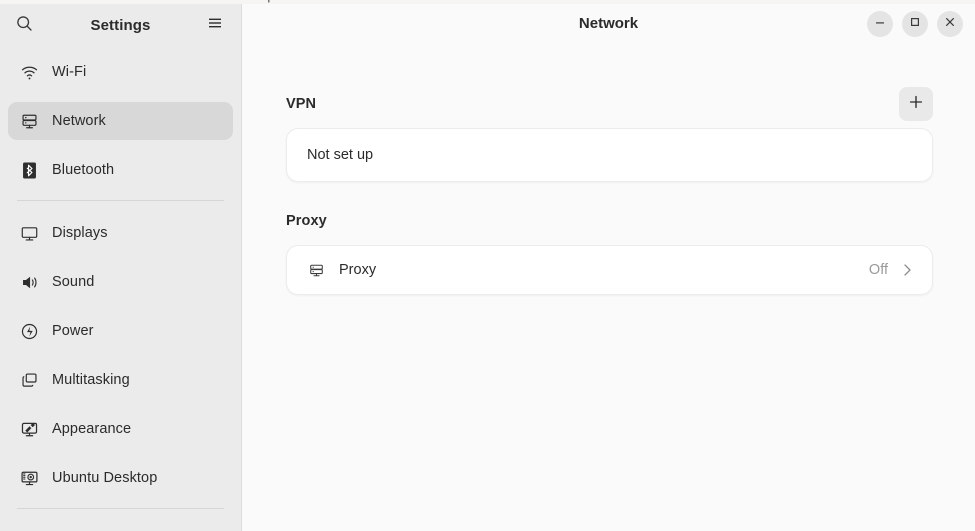 Image resolution: width=975 pixels, height=531 pixels. Describe the element at coordinates (120, 508) in the screenshot. I see `sidebar-divider-bottom` at that location.